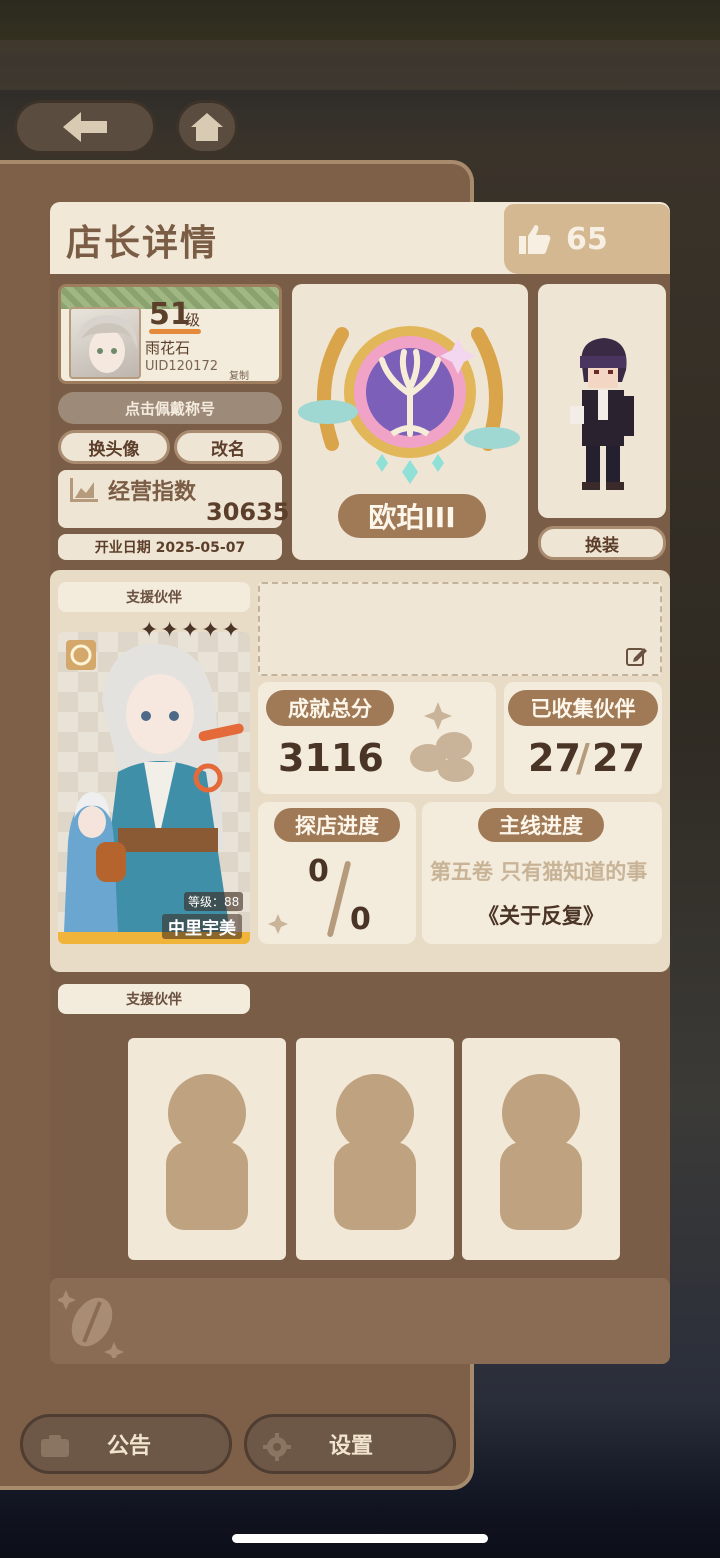 The image size is (720, 1558). I want to click on collected-total: 27, so click(618, 758).